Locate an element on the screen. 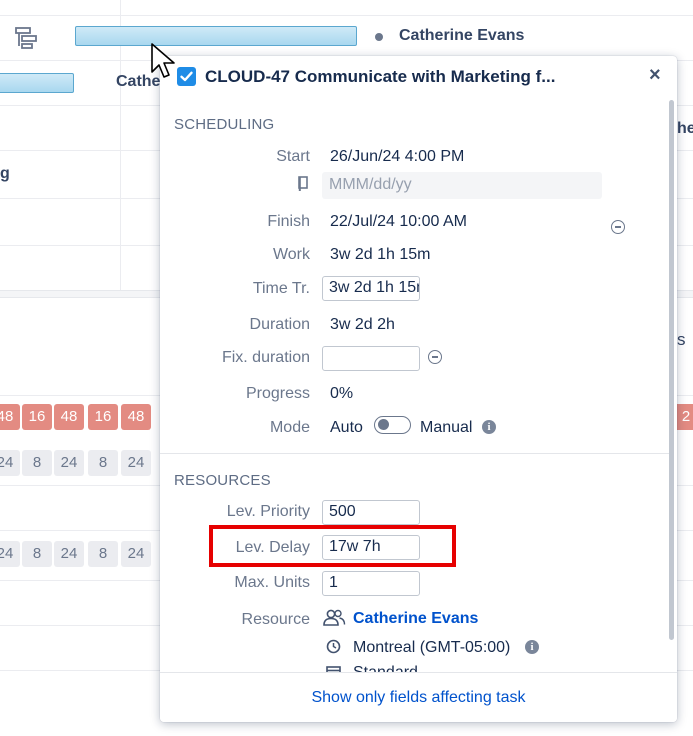 This screenshot has height=736, width=693. section-divider is located at coordinates (415, 453).